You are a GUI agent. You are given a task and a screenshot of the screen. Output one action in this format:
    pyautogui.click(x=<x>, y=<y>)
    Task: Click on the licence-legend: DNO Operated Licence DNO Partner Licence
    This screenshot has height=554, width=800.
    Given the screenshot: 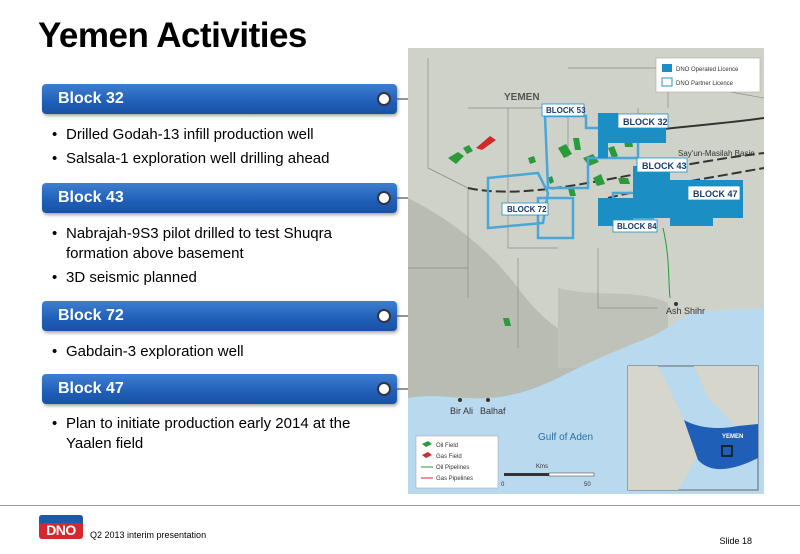 What is the action you would take?
    pyautogui.click(x=708, y=75)
    